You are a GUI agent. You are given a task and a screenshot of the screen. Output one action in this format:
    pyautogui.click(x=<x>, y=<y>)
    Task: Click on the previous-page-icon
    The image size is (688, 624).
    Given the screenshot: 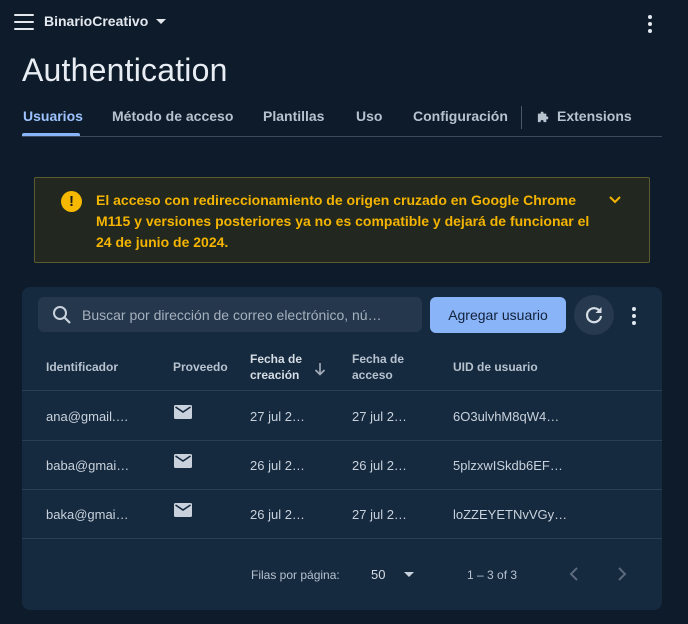 What is the action you would take?
    pyautogui.click(x=574, y=574)
    